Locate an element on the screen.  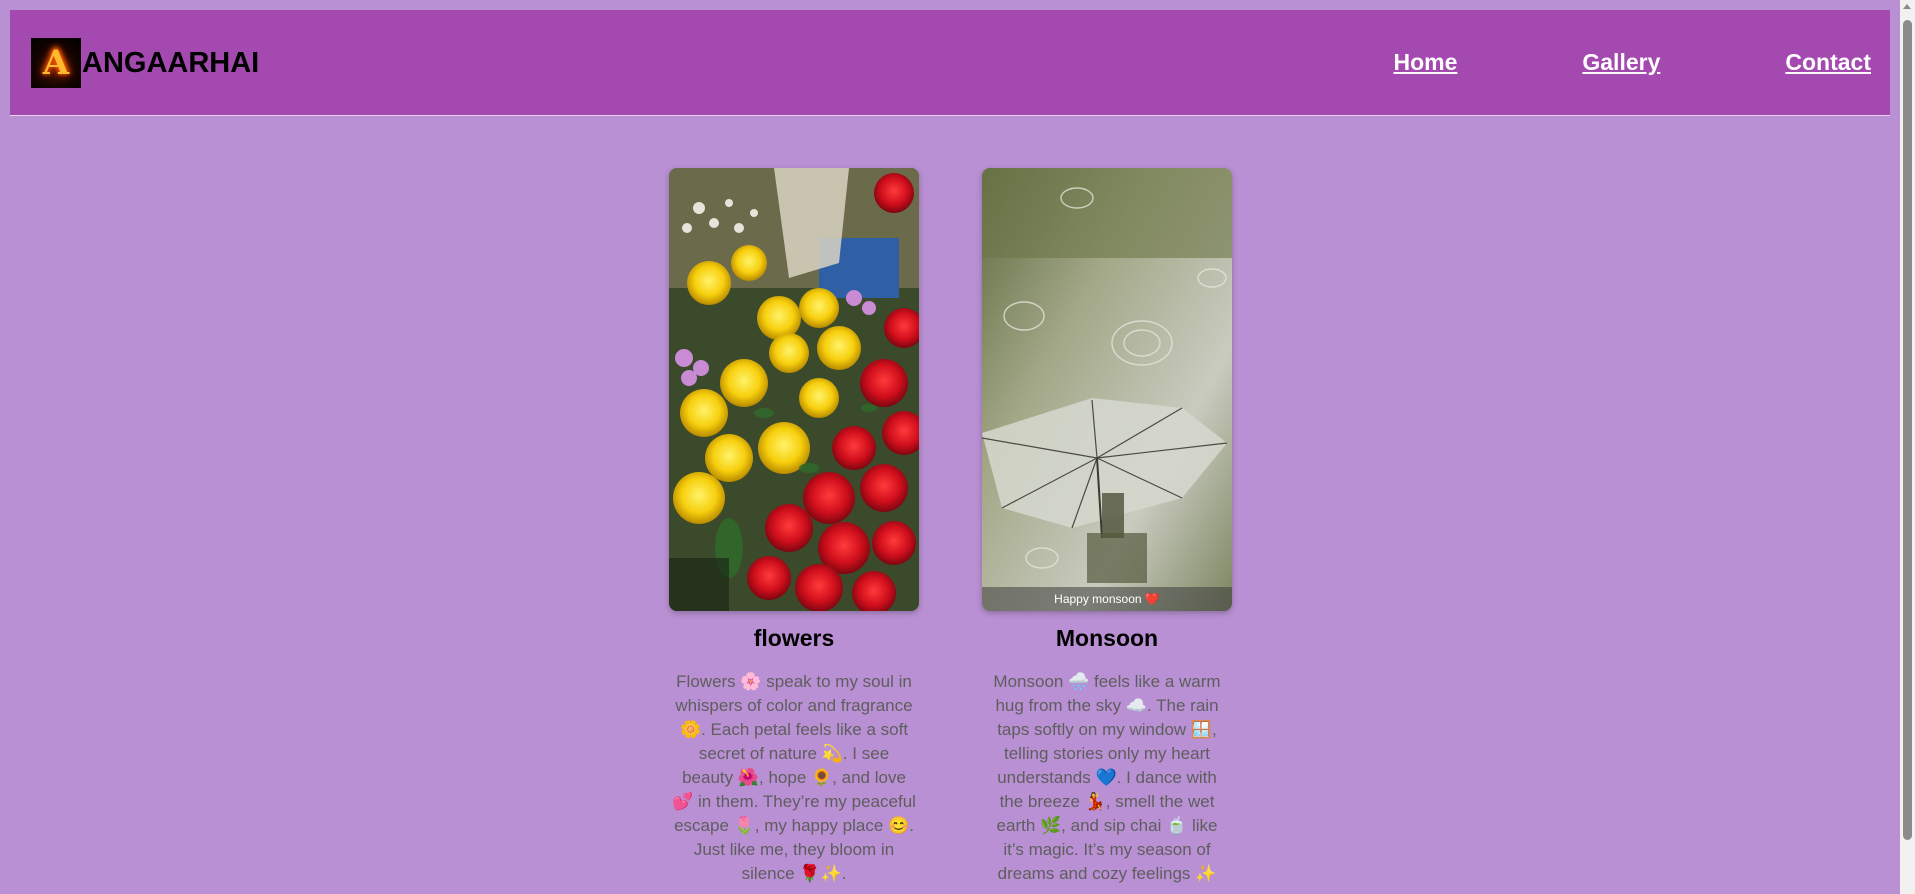
flowers-photo is located at coordinates (794, 389).